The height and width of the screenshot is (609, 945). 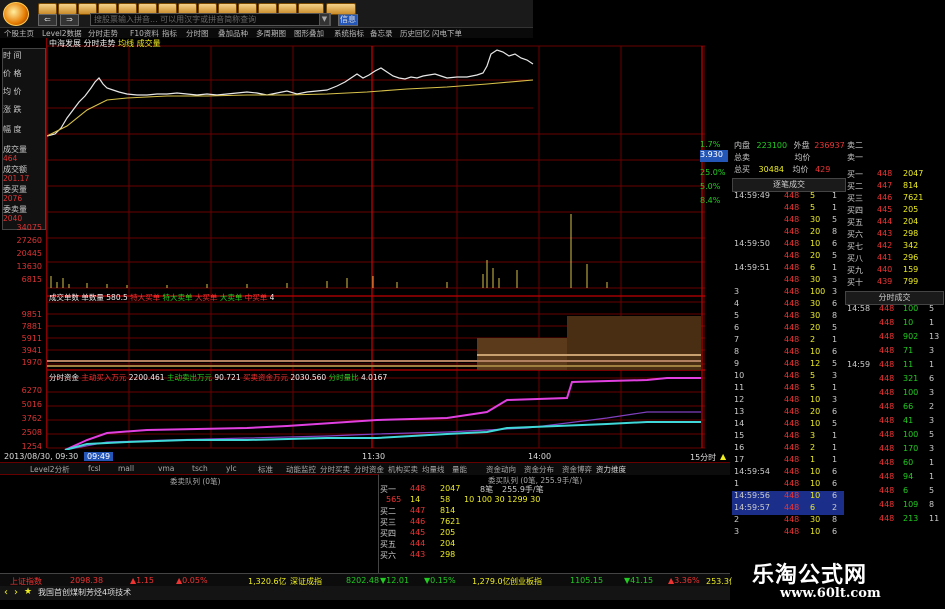 I want to click on minute-trade-t: 14:59, so click(x=859, y=364).